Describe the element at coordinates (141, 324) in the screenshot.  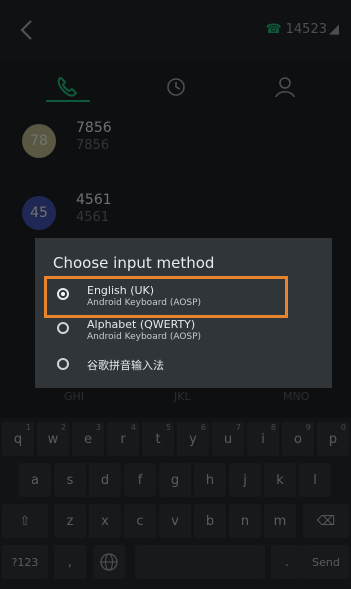
I see `option-label: Alphabet (QWERTY)` at that location.